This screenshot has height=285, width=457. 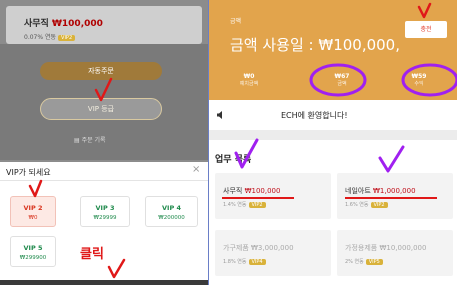 I want to click on task-card-furniture: 가구제품 ₩3,000,000 1.8% 연동 VIP4, so click(x=273, y=253).